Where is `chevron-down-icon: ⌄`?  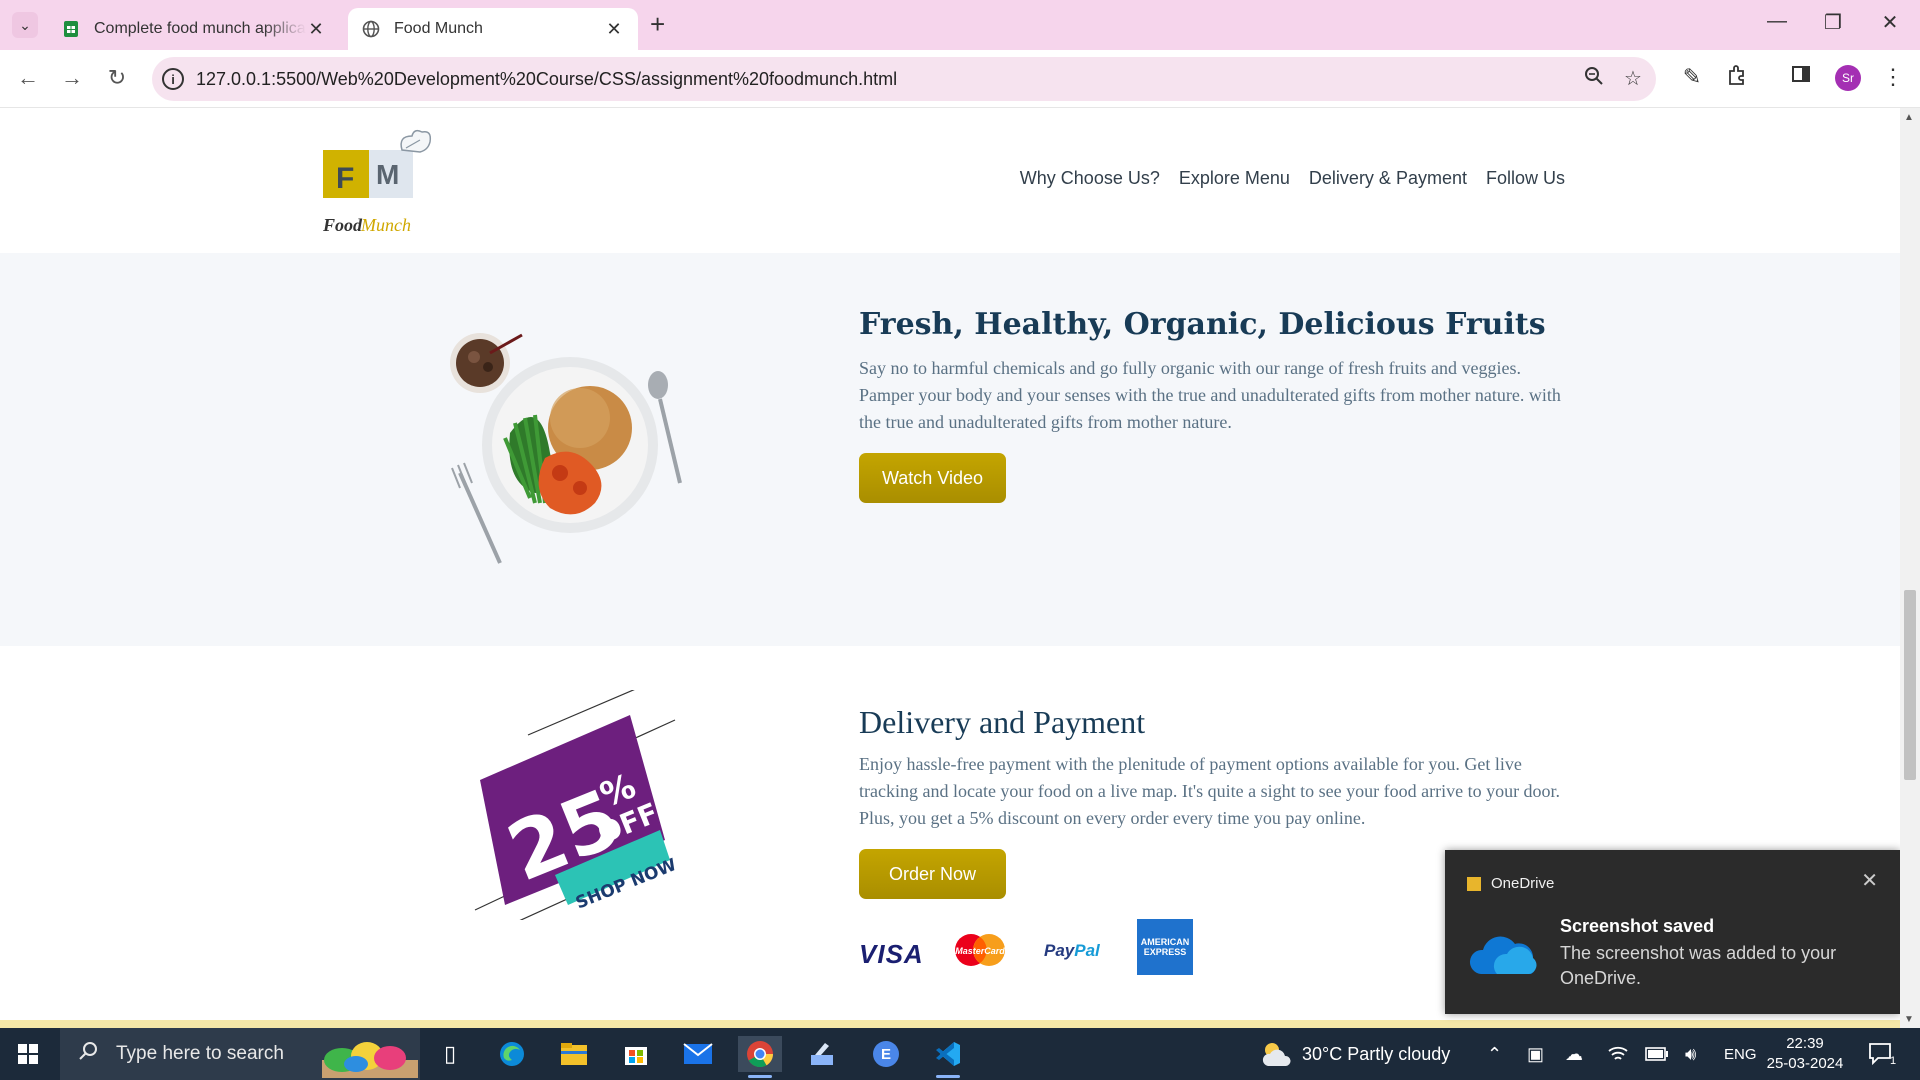 chevron-down-icon: ⌄ is located at coordinates (25, 24).